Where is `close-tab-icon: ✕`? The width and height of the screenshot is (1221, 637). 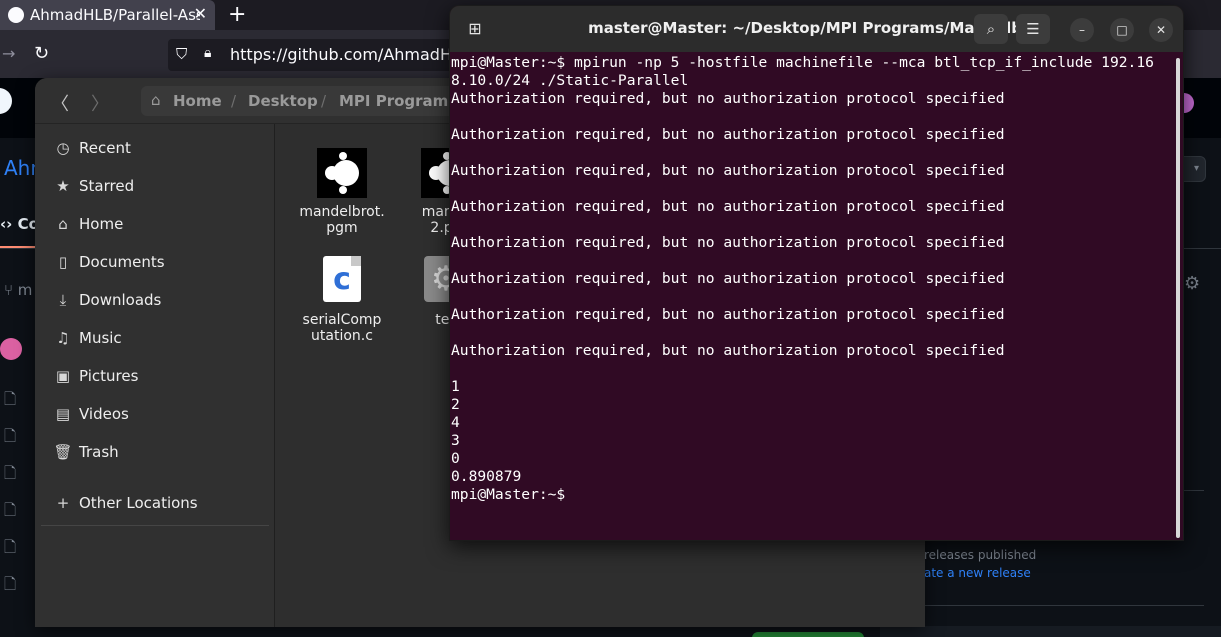
close-tab-icon: ✕ is located at coordinates (200, 13).